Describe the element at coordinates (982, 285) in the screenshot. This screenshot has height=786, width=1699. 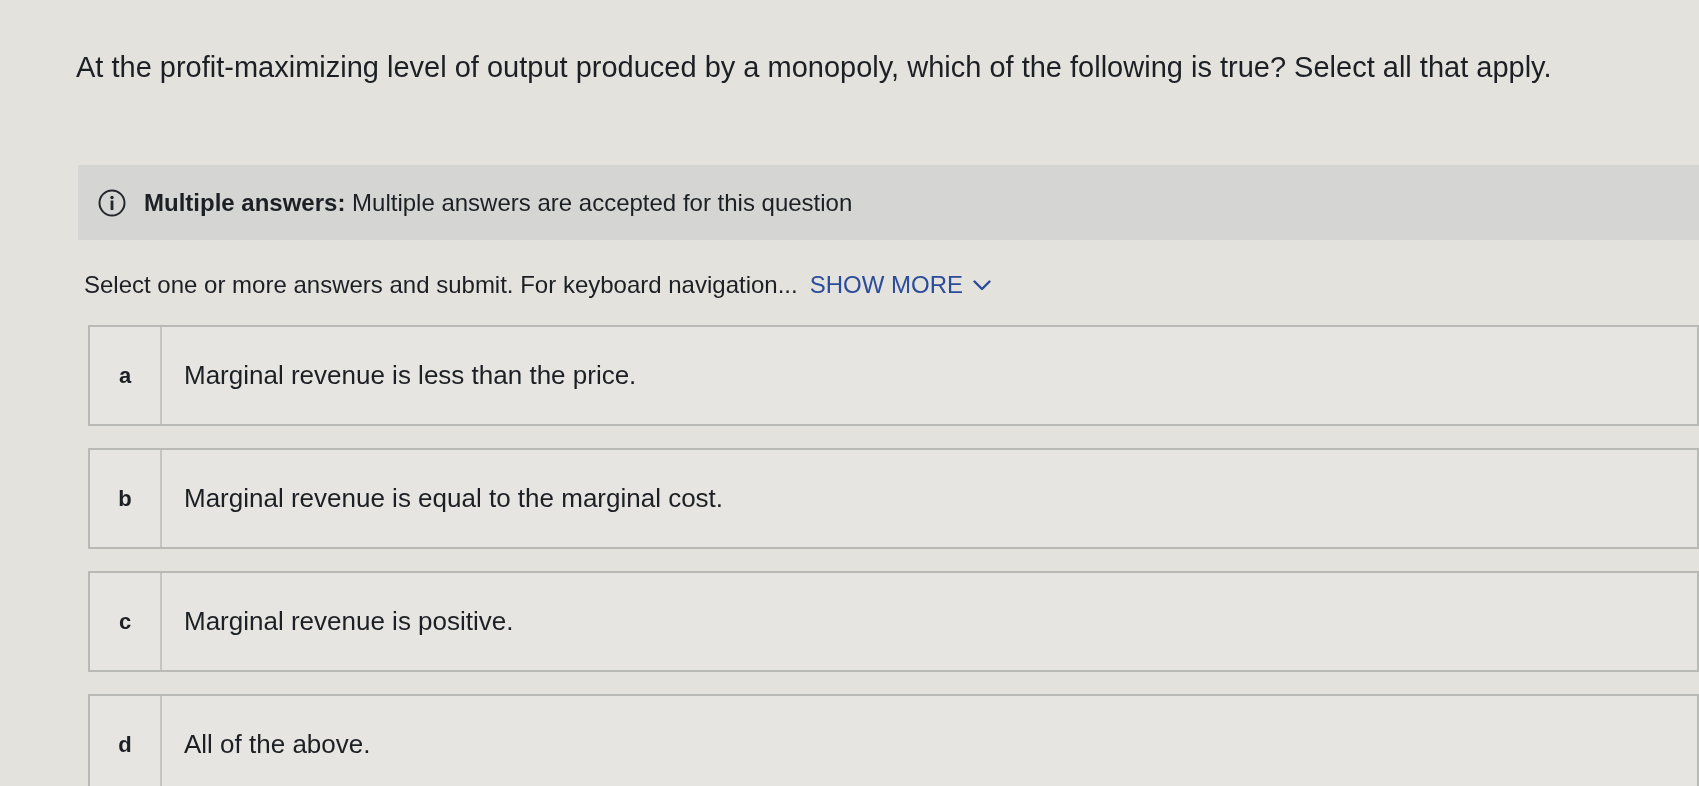
I see `chevron-icon` at that location.